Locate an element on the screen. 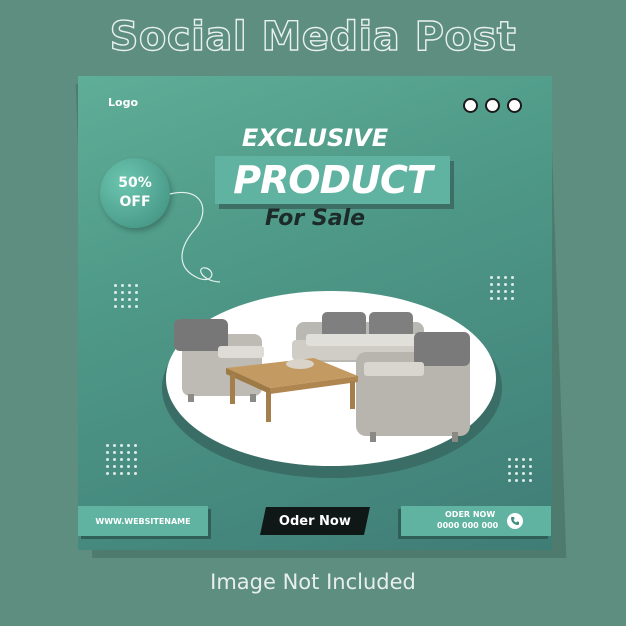 This screenshot has width=626, height=626. order-now-label: Oder Now is located at coordinates (315, 521).